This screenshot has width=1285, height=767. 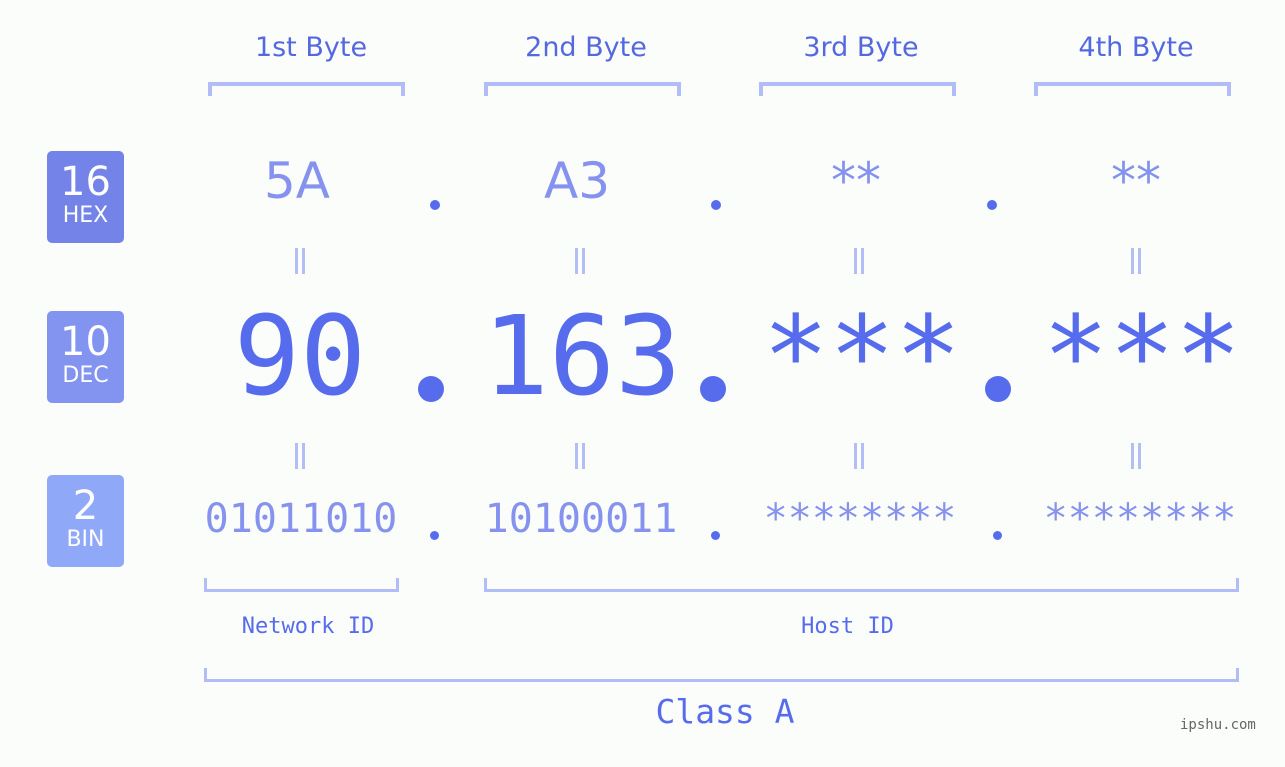 What do you see at coordinates (85, 215) in the screenshot?
I see `hex-label: HEX` at bounding box center [85, 215].